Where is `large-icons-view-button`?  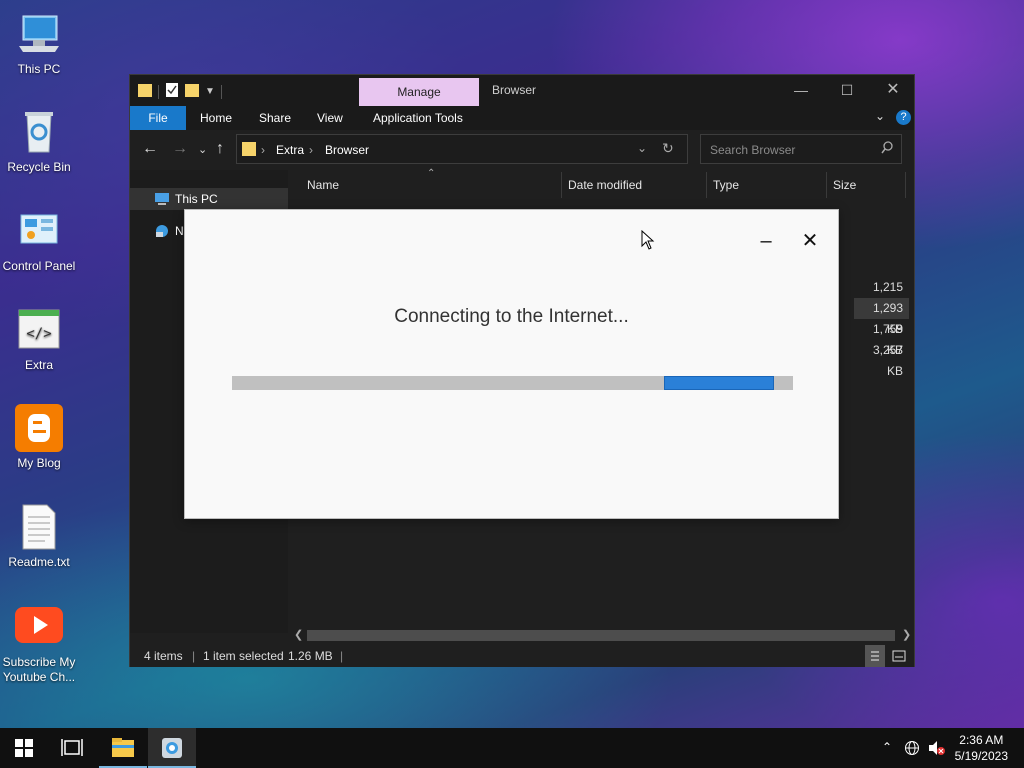 large-icons-view-button is located at coordinates (899, 656).